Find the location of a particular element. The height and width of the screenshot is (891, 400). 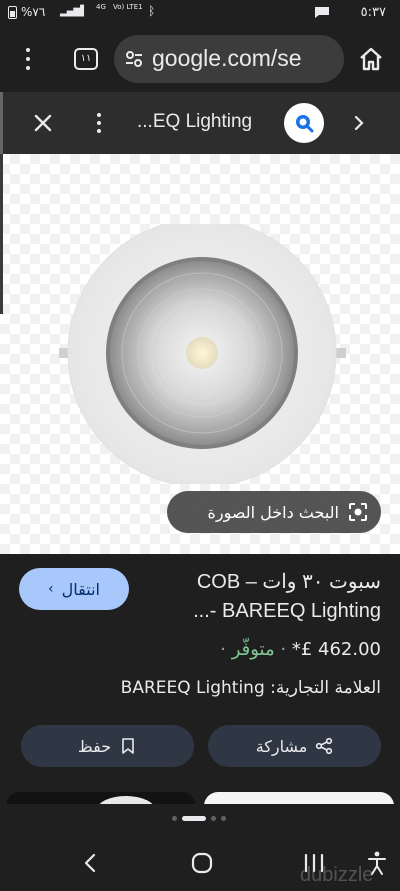

price: 462.00 £* is located at coordinates (336, 649).